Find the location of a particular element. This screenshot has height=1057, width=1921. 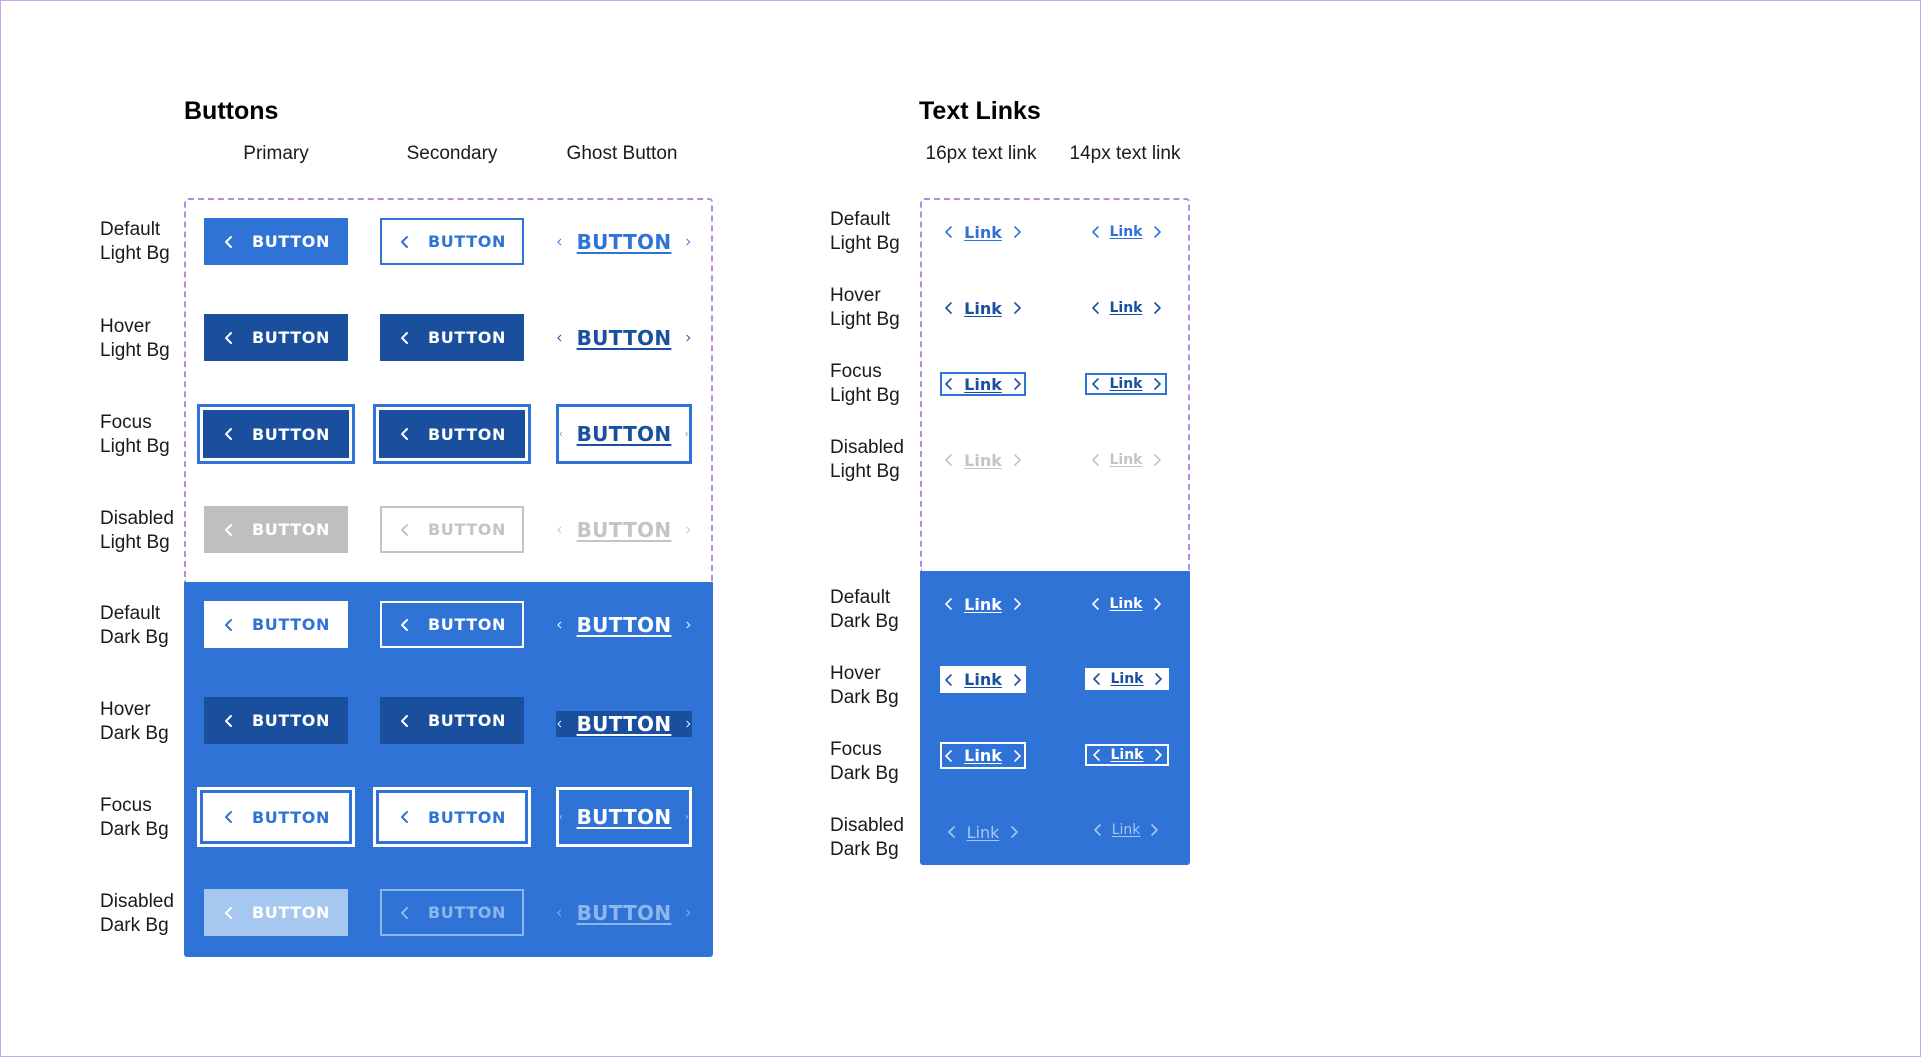

secondary-button-hover-light: BUTTON is located at coordinates (452, 337).